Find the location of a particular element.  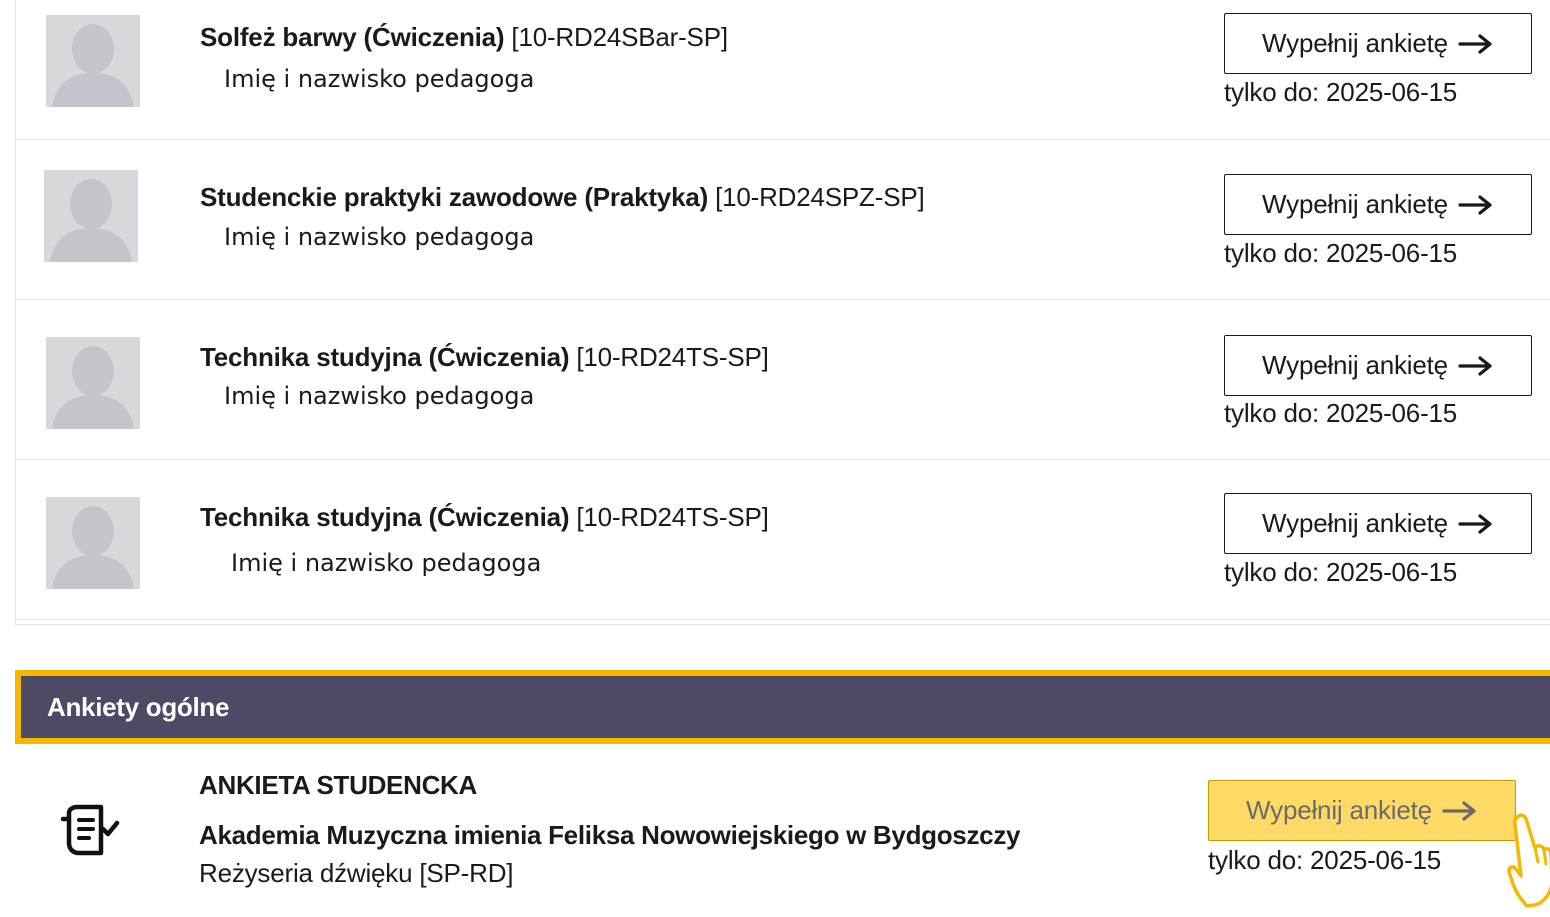

pointer-hand-icon is located at coordinates (1528, 860).